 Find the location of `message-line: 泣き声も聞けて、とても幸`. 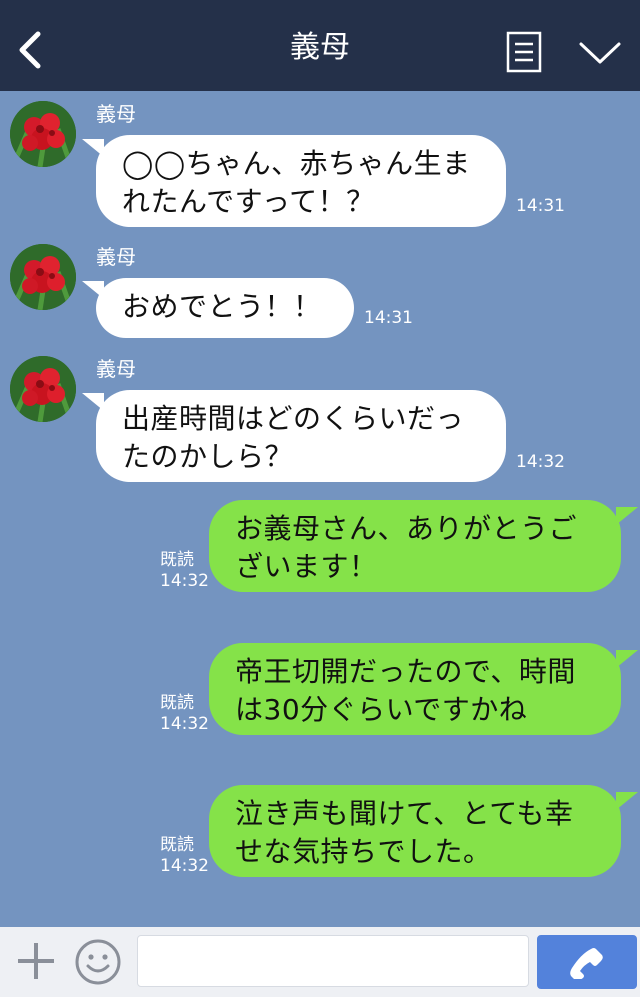

message-line: 泣き声も聞けて、とても幸 is located at coordinates (404, 813).